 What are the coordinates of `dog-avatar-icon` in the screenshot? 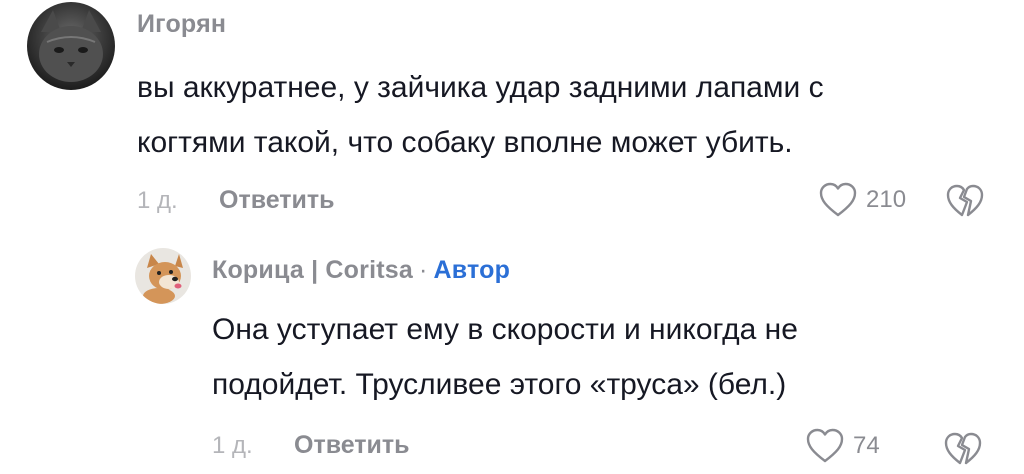 It's located at (163, 276).